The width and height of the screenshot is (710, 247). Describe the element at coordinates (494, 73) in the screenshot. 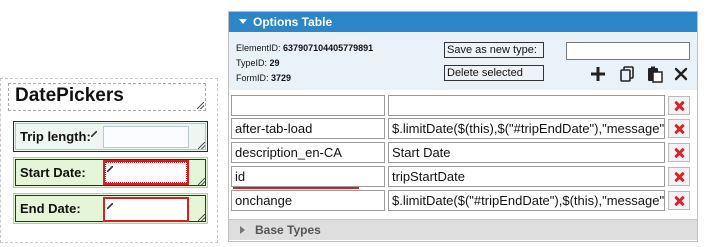

I see `delete-selected-button: Delete selected` at that location.